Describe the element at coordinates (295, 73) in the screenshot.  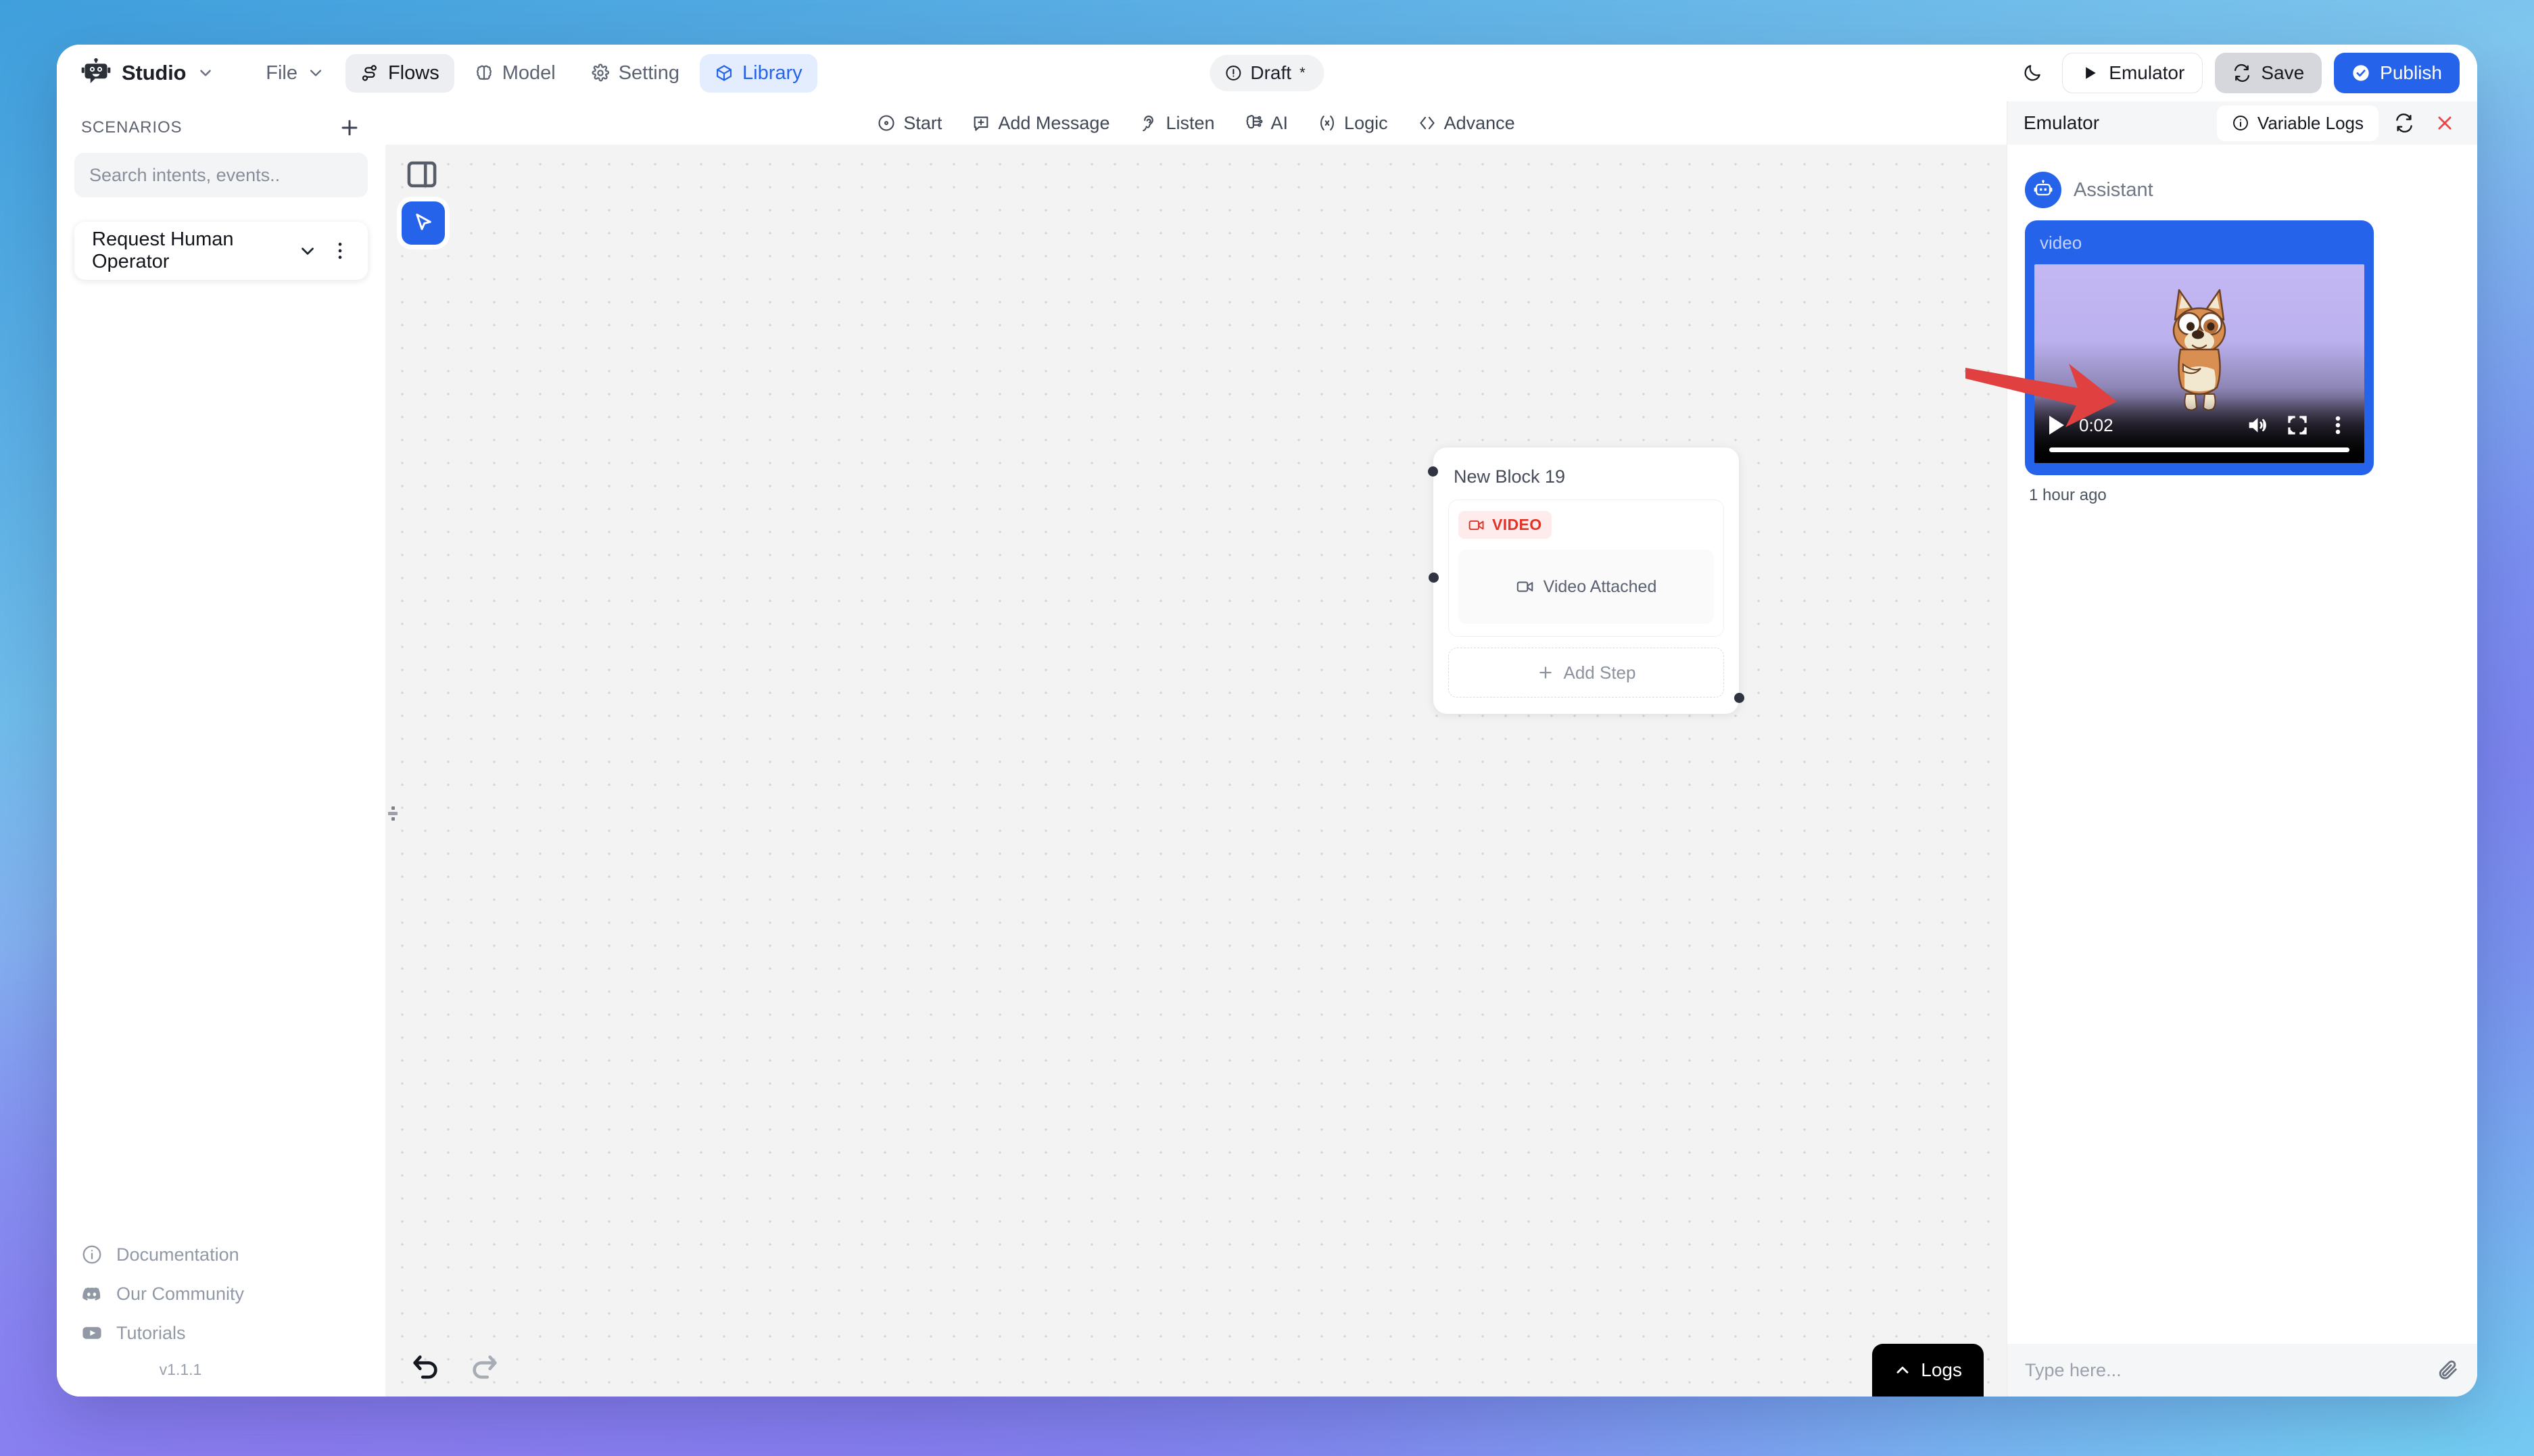
I see `menu-item-file: File` at that location.